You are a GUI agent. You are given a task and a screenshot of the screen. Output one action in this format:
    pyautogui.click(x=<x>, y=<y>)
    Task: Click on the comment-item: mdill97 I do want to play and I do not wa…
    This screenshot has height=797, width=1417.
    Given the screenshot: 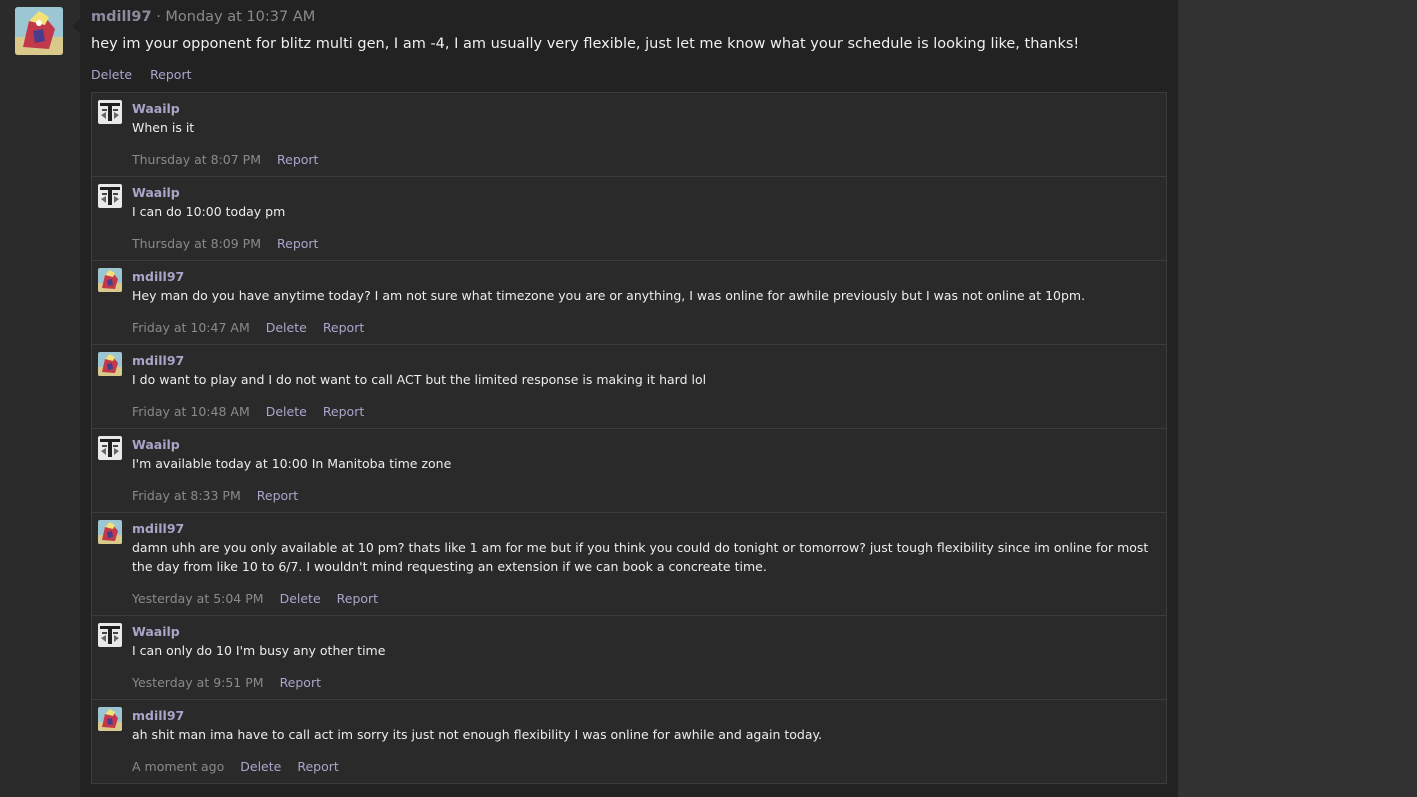 What is the action you would take?
    pyautogui.click(x=629, y=387)
    